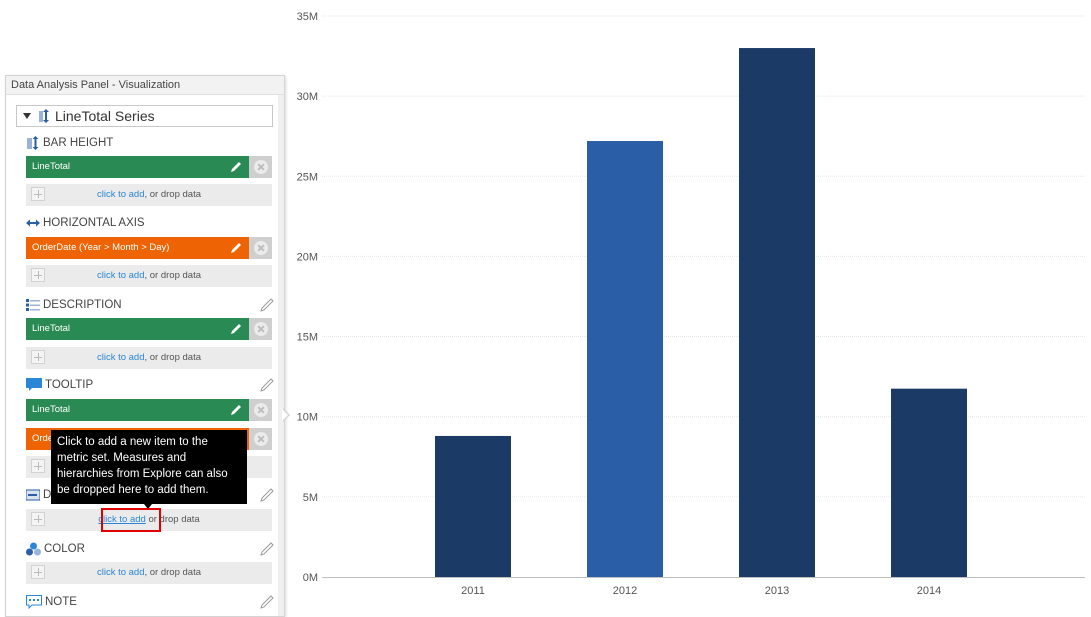  Describe the element at coordinates (281, 355) in the screenshot. I see `panel-scrollbar` at that location.